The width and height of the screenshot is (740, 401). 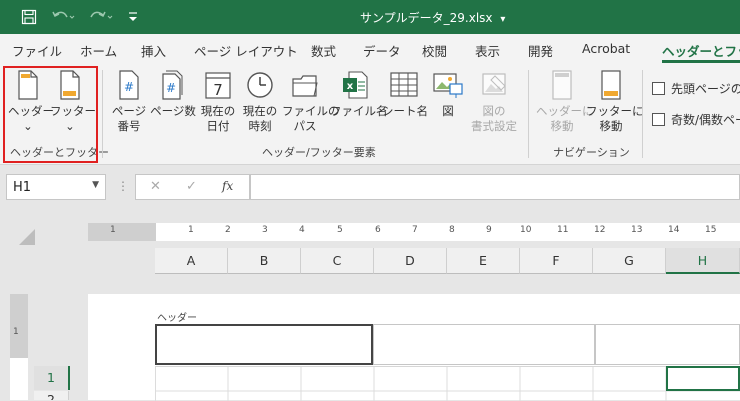 What do you see at coordinates (615, 102) in the screenshot?
I see `goto-footer-button: フッターに 移動` at bounding box center [615, 102].